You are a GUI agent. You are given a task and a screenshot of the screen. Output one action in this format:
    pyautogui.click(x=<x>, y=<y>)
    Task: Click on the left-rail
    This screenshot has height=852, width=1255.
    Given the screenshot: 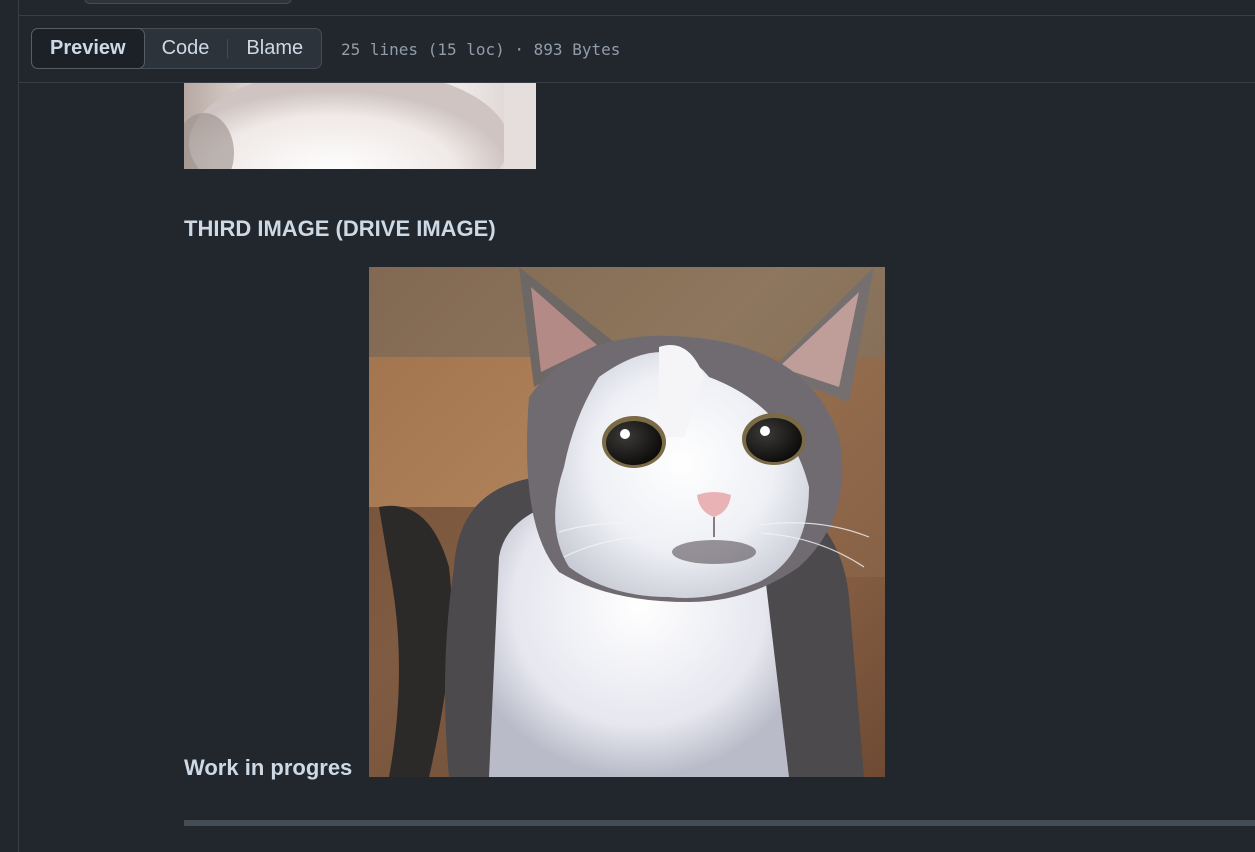 What is the action you would take?
    pyautogui.click(x=9, y=426)
    